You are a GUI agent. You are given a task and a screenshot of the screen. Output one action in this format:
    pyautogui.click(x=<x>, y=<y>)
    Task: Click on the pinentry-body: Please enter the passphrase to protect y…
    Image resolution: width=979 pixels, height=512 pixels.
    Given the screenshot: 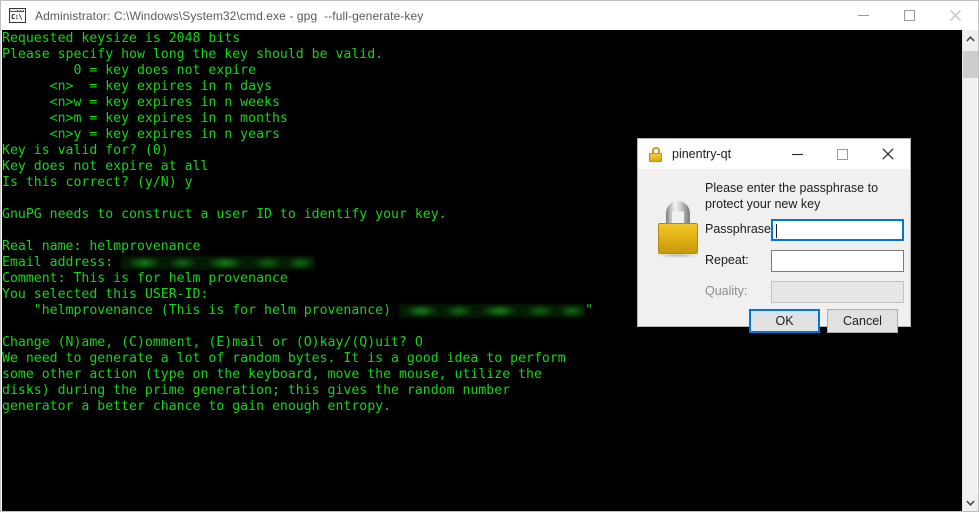 What is the action you would take?
    pyautogui.click(x=774, y=251)
    